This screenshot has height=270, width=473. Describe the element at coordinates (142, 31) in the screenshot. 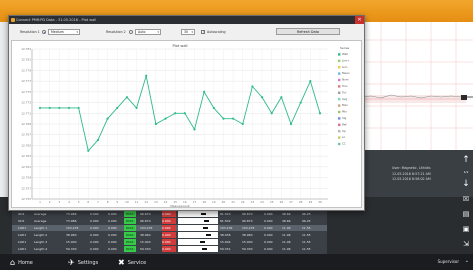

I see `resolution2-value: Auto` at that location.